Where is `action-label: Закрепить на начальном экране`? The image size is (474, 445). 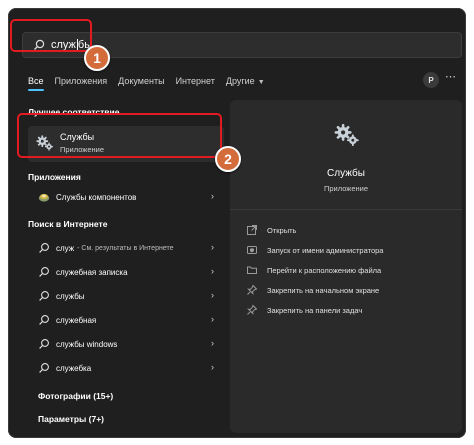
action-label: Закрепить на начальном экране is located at coordinates (323, 290).